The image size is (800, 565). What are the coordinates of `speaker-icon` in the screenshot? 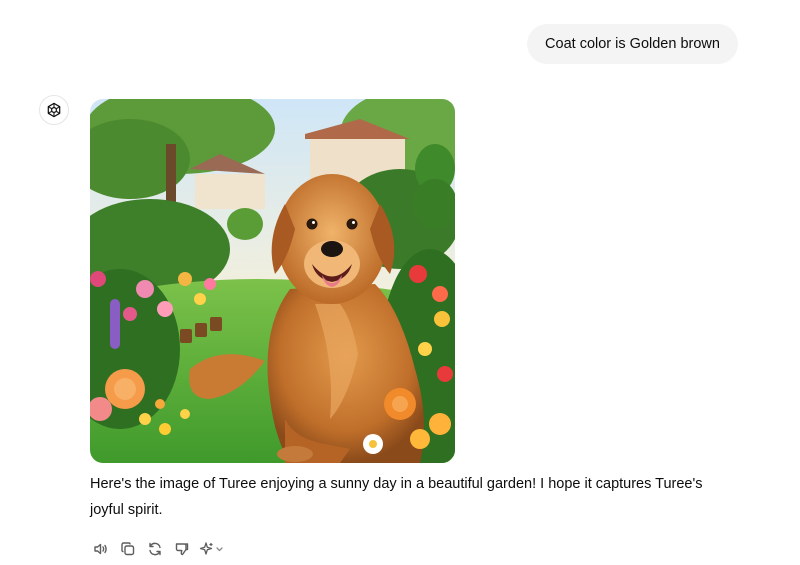 It's located at (100, 549).